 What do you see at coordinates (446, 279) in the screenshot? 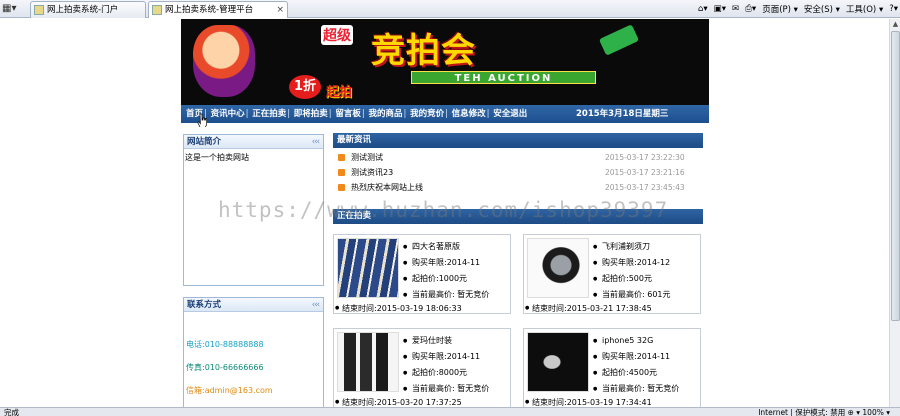
I see `item-start-price: 起拍价:1000元` at bounding box center [446, 279].